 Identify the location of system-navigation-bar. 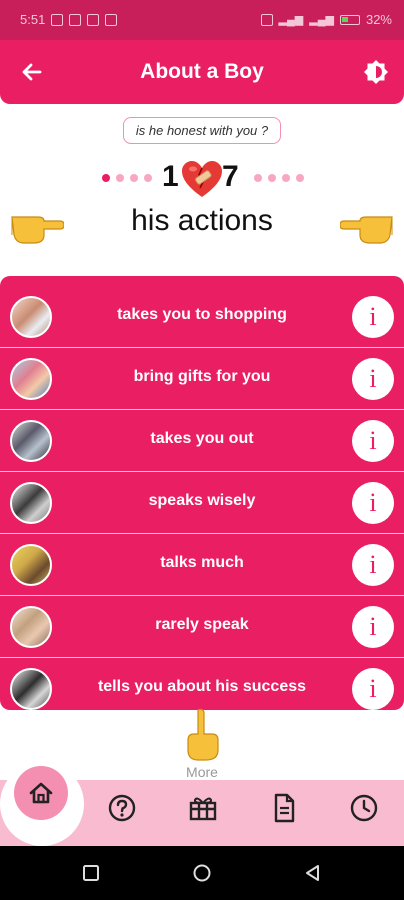
(202, 873).